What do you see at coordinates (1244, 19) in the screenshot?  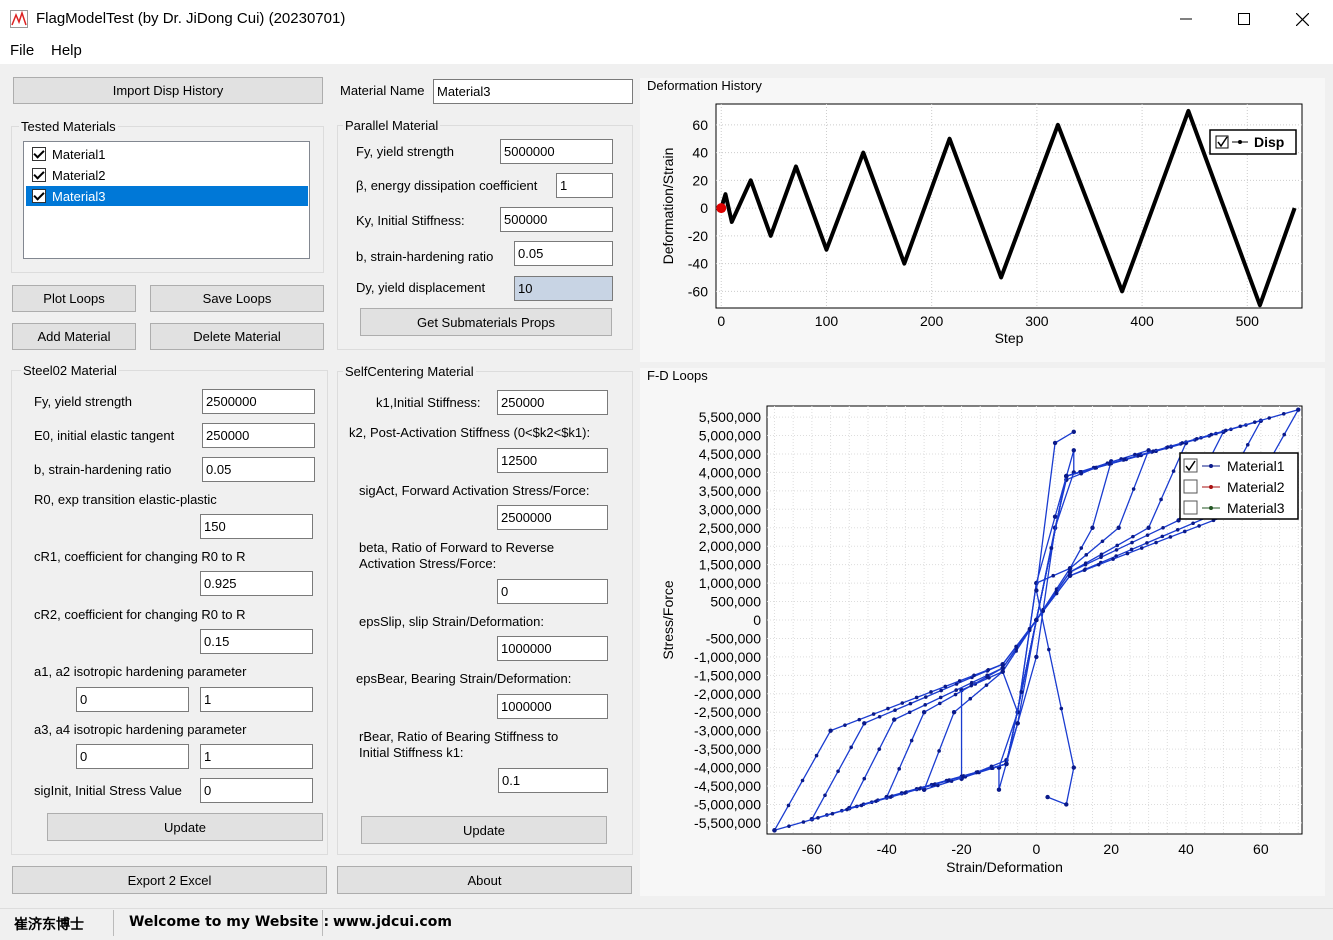 I see `maximize-button` at bounding box center [1244, 19].